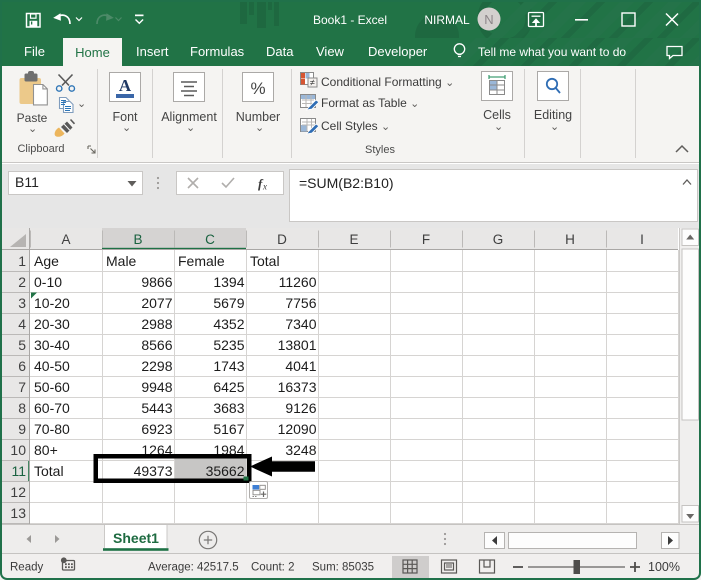  Describe the element at coordinates (570, 239) in the screenshot. I see `svg-text: H` at that location.